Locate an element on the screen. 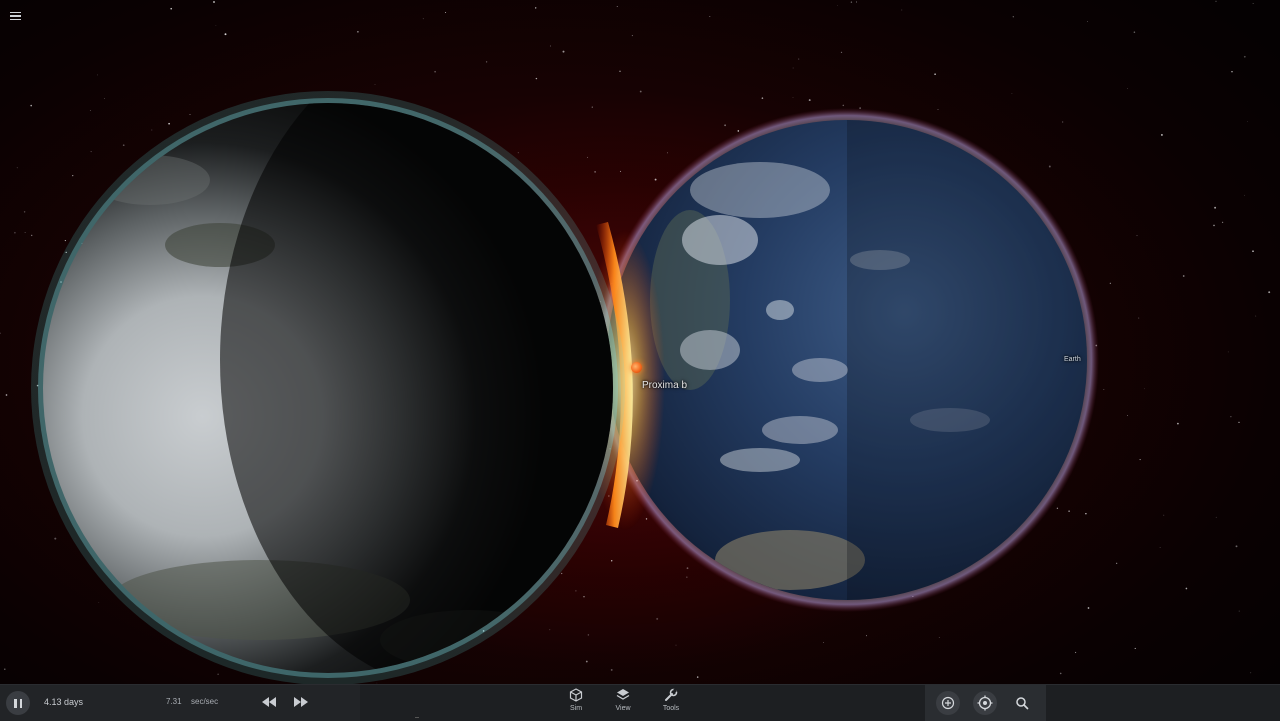  hamburger-menu-icon is located at coordinates (15, 12).